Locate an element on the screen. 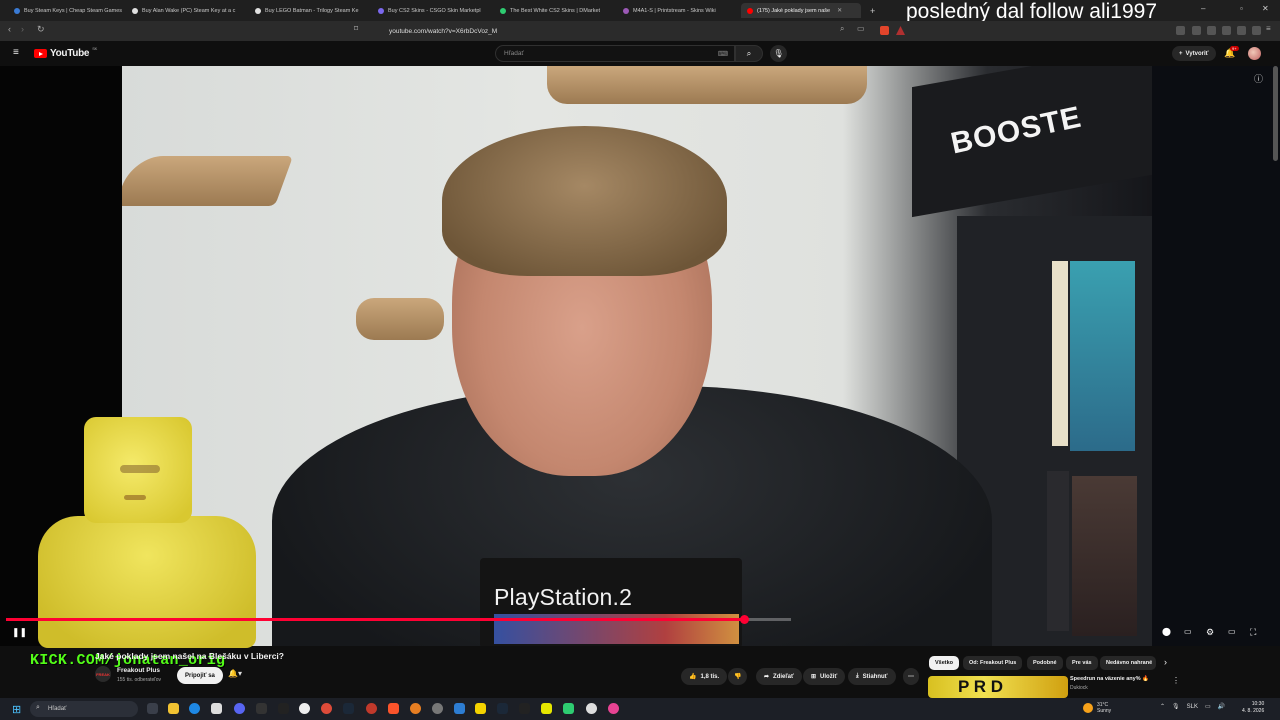 The image size is (1280, 720). sidebar-icon is located at coordinates (1211, 30).